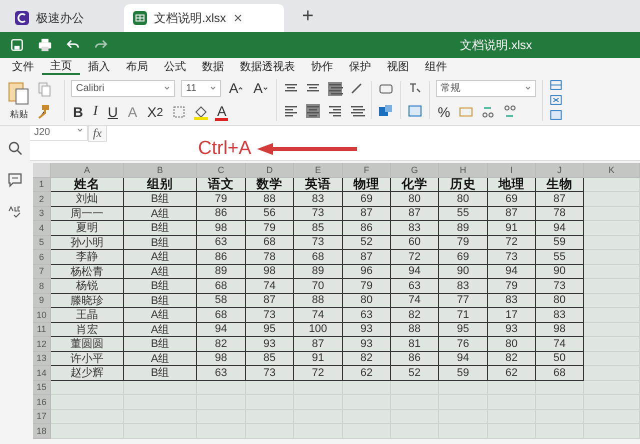  What do you see at coordinates (42, 271) in the screenshot?
I see `row-header: 7` at bounding box center [42, 271].